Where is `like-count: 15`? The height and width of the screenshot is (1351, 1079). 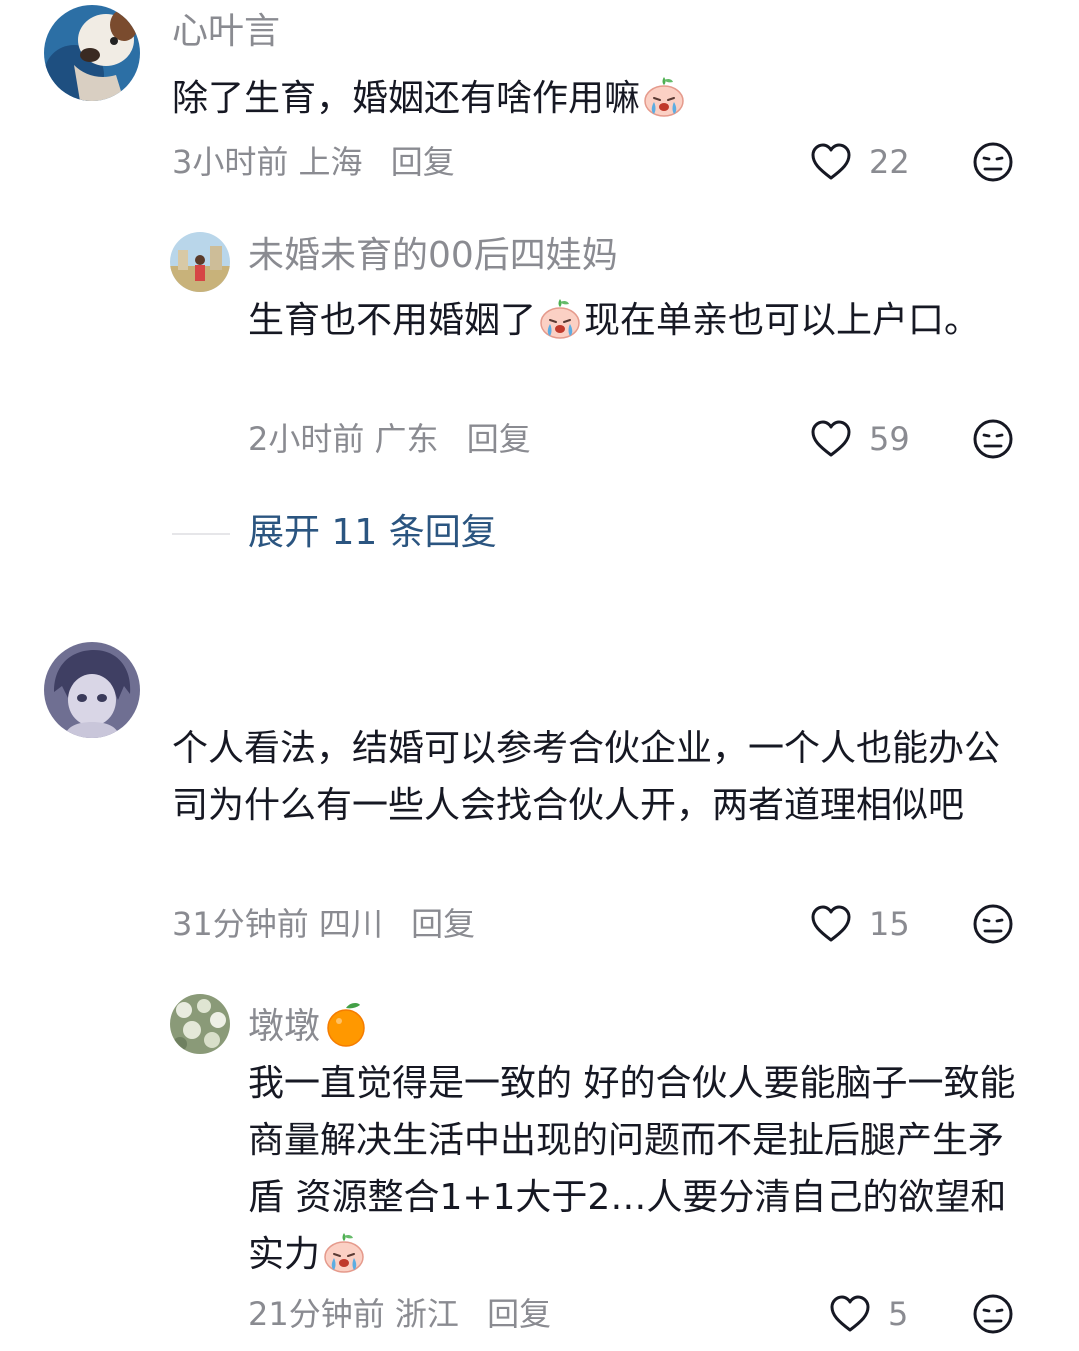 like-count: 15 is located at coordinates (889, 924).